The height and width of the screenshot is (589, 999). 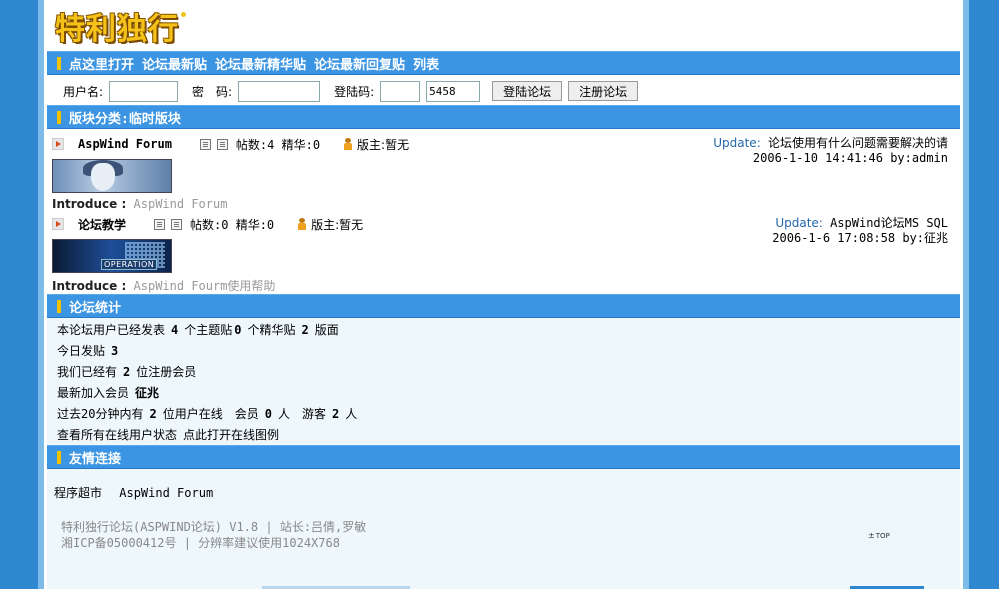 What do you see at coordinates (359, 63) in the screenshot?
I see `nav-link-latest-replies: 论坛最新回复贴` at bounding box center [359, 63].